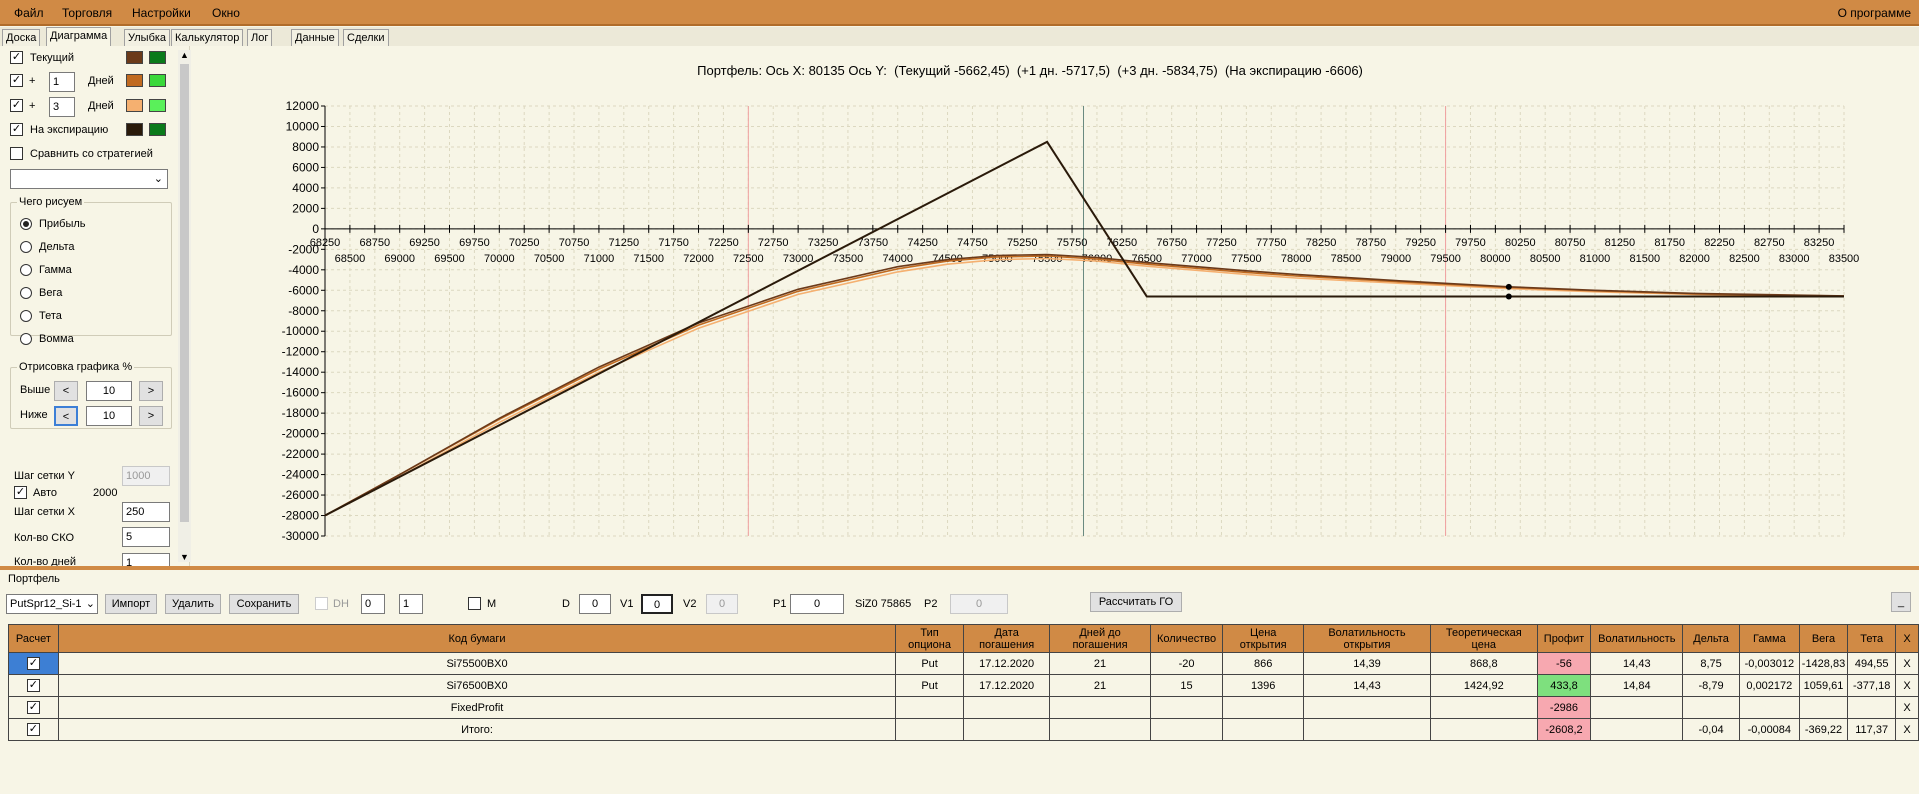  I want to click on col-header-calc: Расчет, so click(33, 638).